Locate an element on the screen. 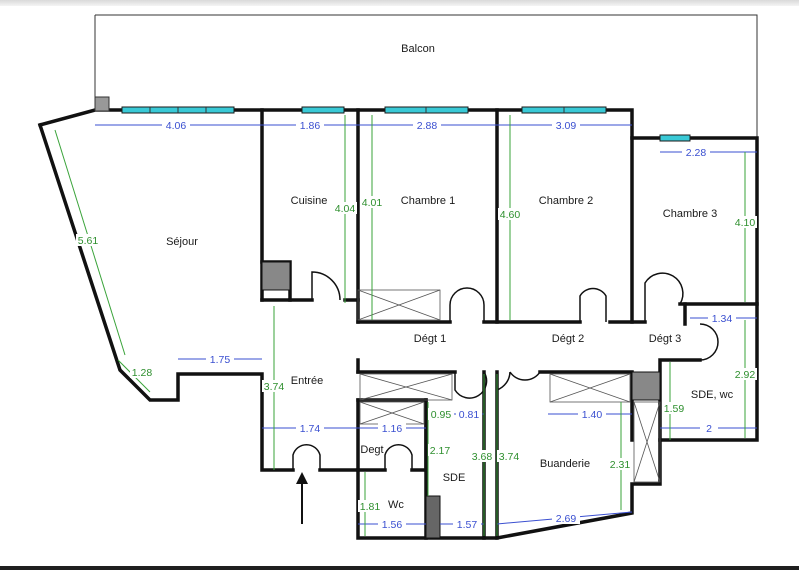 Image resolution: width=799 pixels, height=570 pixels. room-sde: SDE is located at coordinates (454, 478).